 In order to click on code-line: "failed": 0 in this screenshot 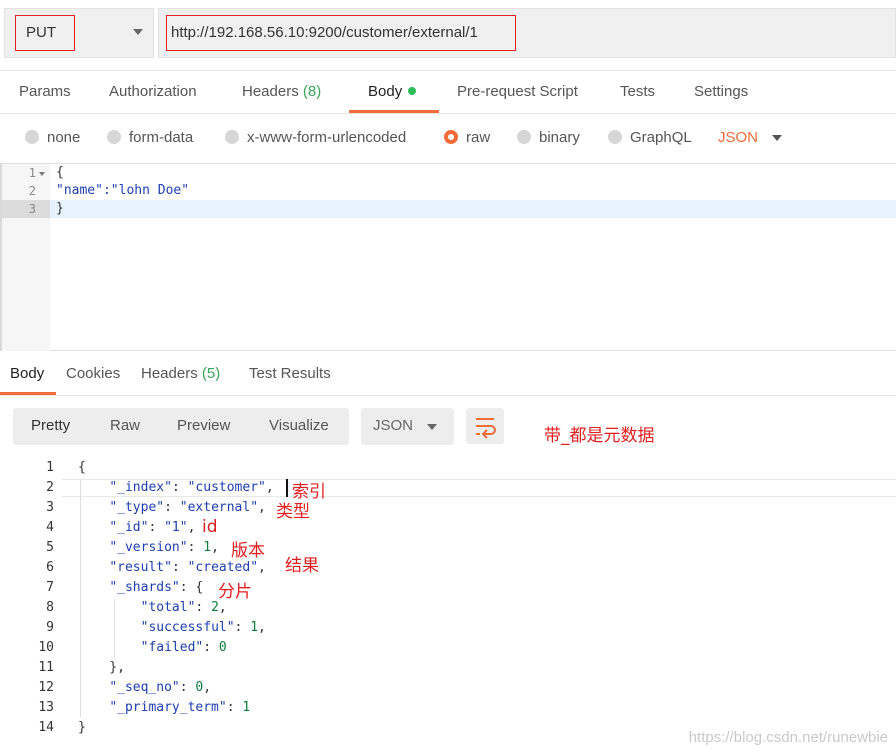, I will do `click(183, 647)`.